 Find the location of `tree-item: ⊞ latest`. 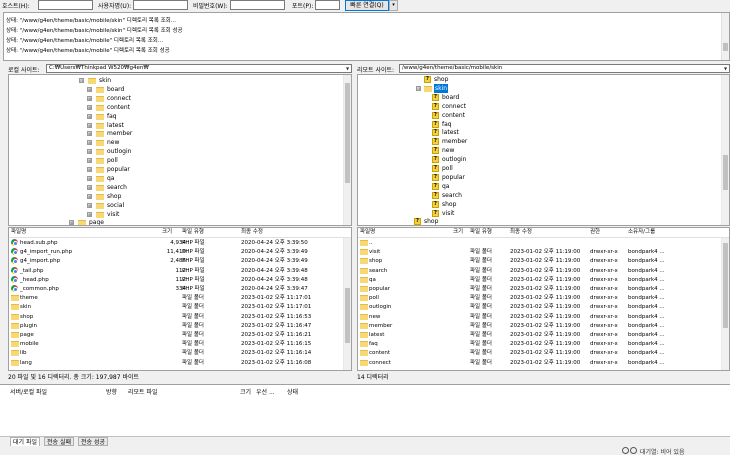

tree-item: ⊞ latest is located at coordinates (174, 125).